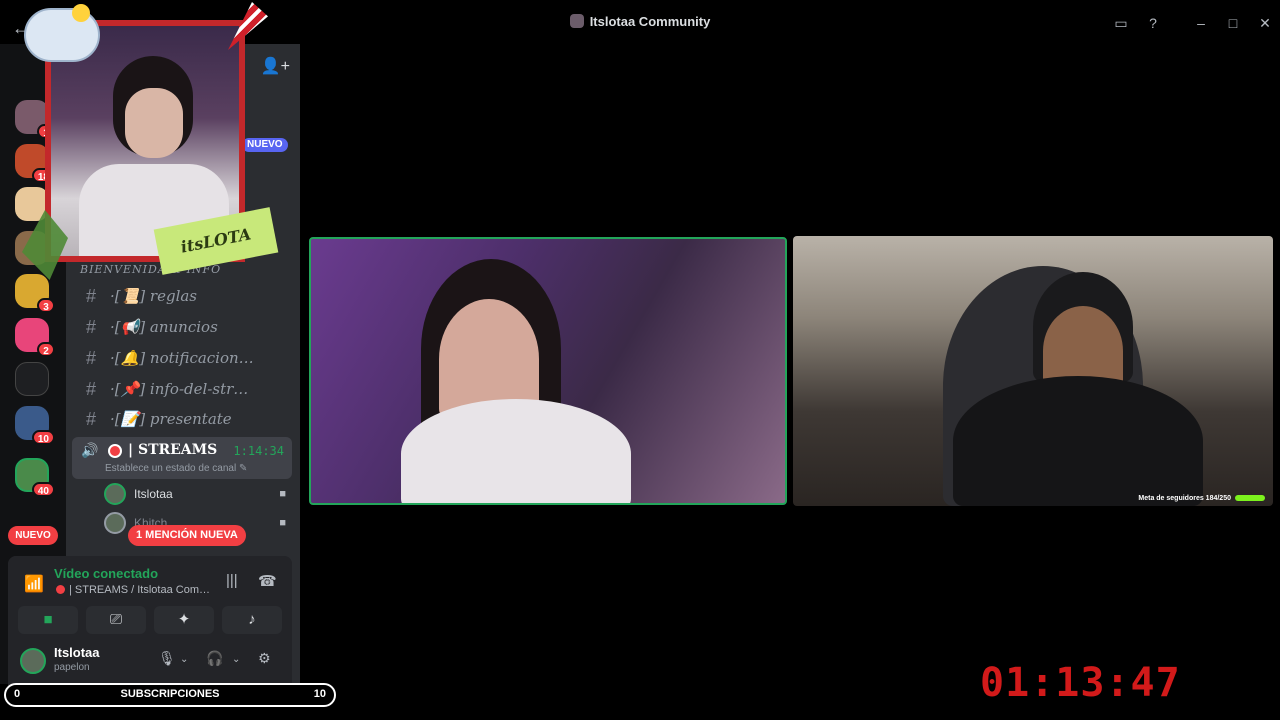 The image size is (1280, 720). What do you see at coordinates (43, 437) in the screenshot?
I see `unread-badge: 10` at bounding box center [43, 437].